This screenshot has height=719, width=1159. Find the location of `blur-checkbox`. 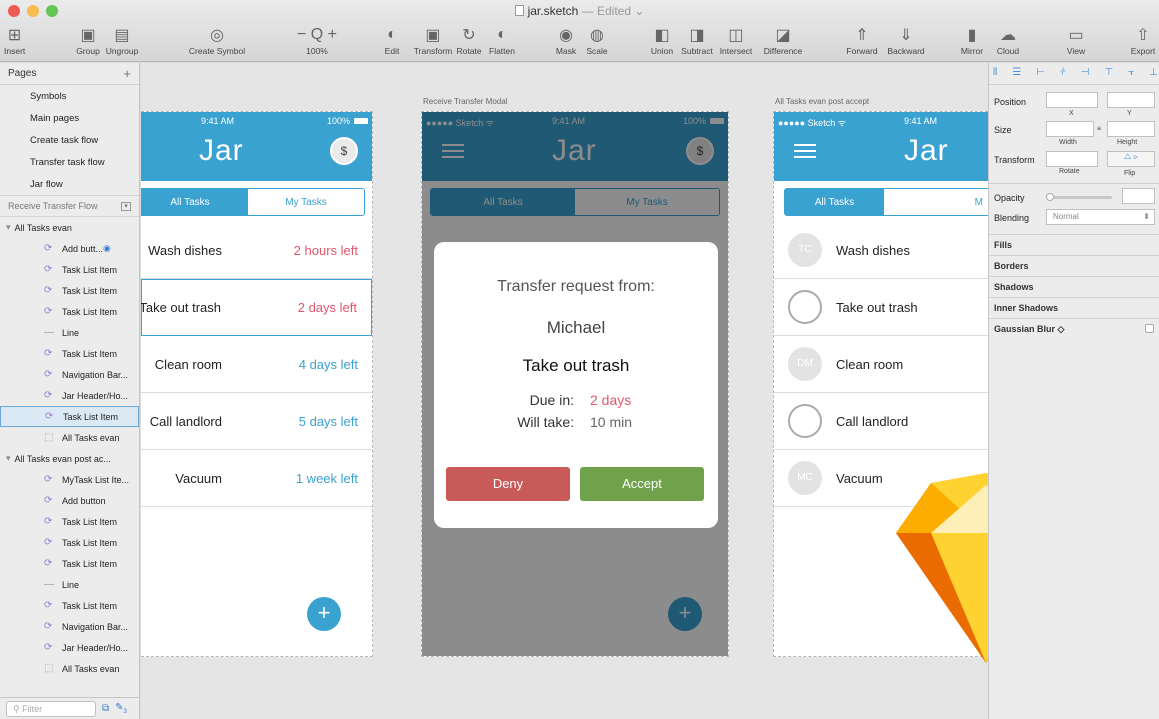

blur-checkbox is located at coordinates (1149, 328).